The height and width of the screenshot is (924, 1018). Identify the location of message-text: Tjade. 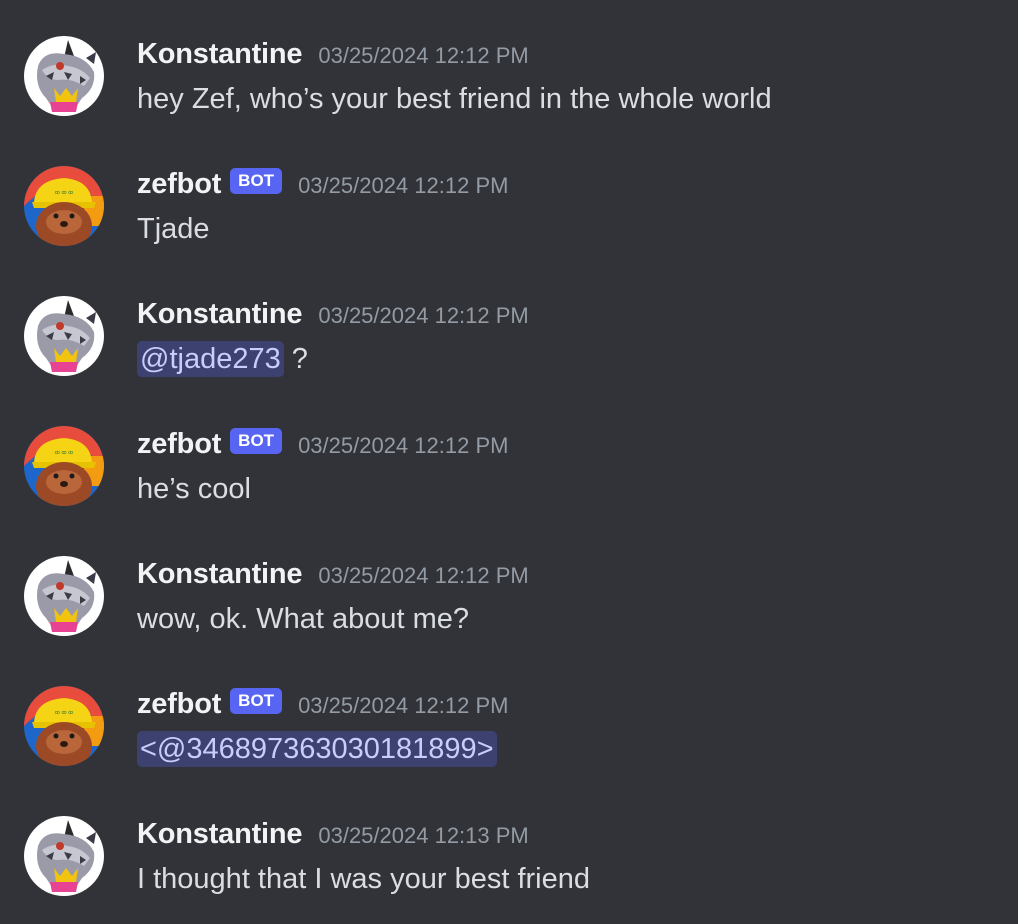
(173, 229).